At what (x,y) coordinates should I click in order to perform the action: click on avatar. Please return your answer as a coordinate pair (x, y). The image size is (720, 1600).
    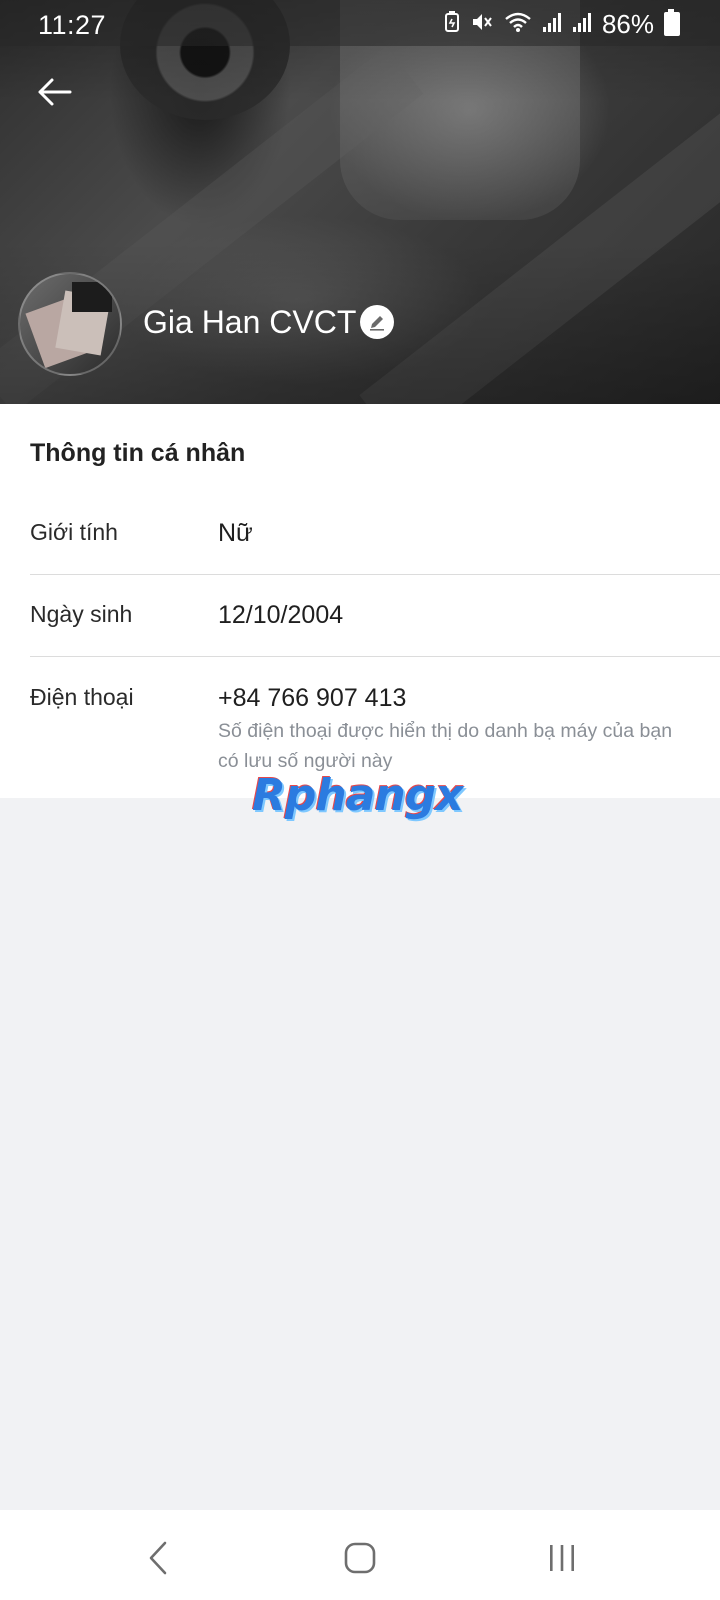
    Looking at the image, I should click on (70, 324).